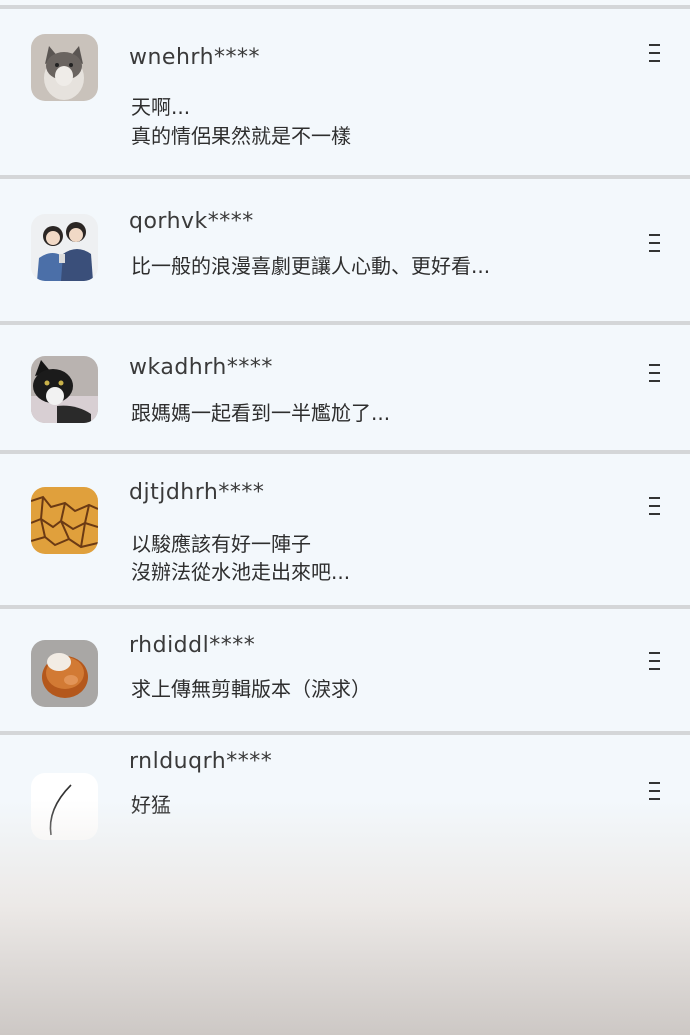 The height and width of the screenshot is (1035, 690). Describe the element at coordinates (201, 367) in the screenshot. I see `username: wkadhrh****` at that location.